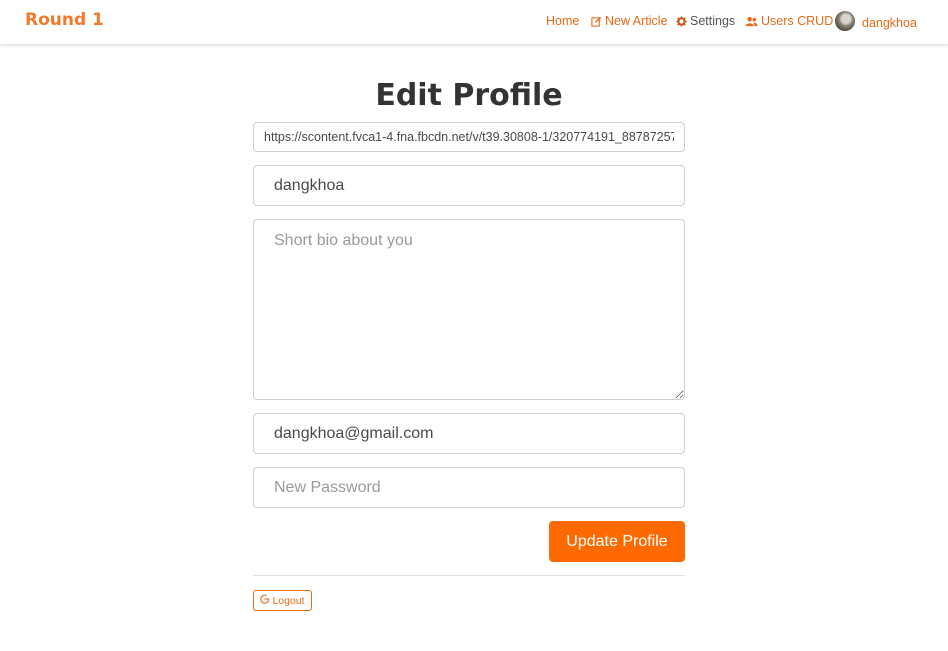  What do you see at coordinates (469, 137) in the screenshot?
I see `profile-image-url-input` at bounding box center [469, 137].